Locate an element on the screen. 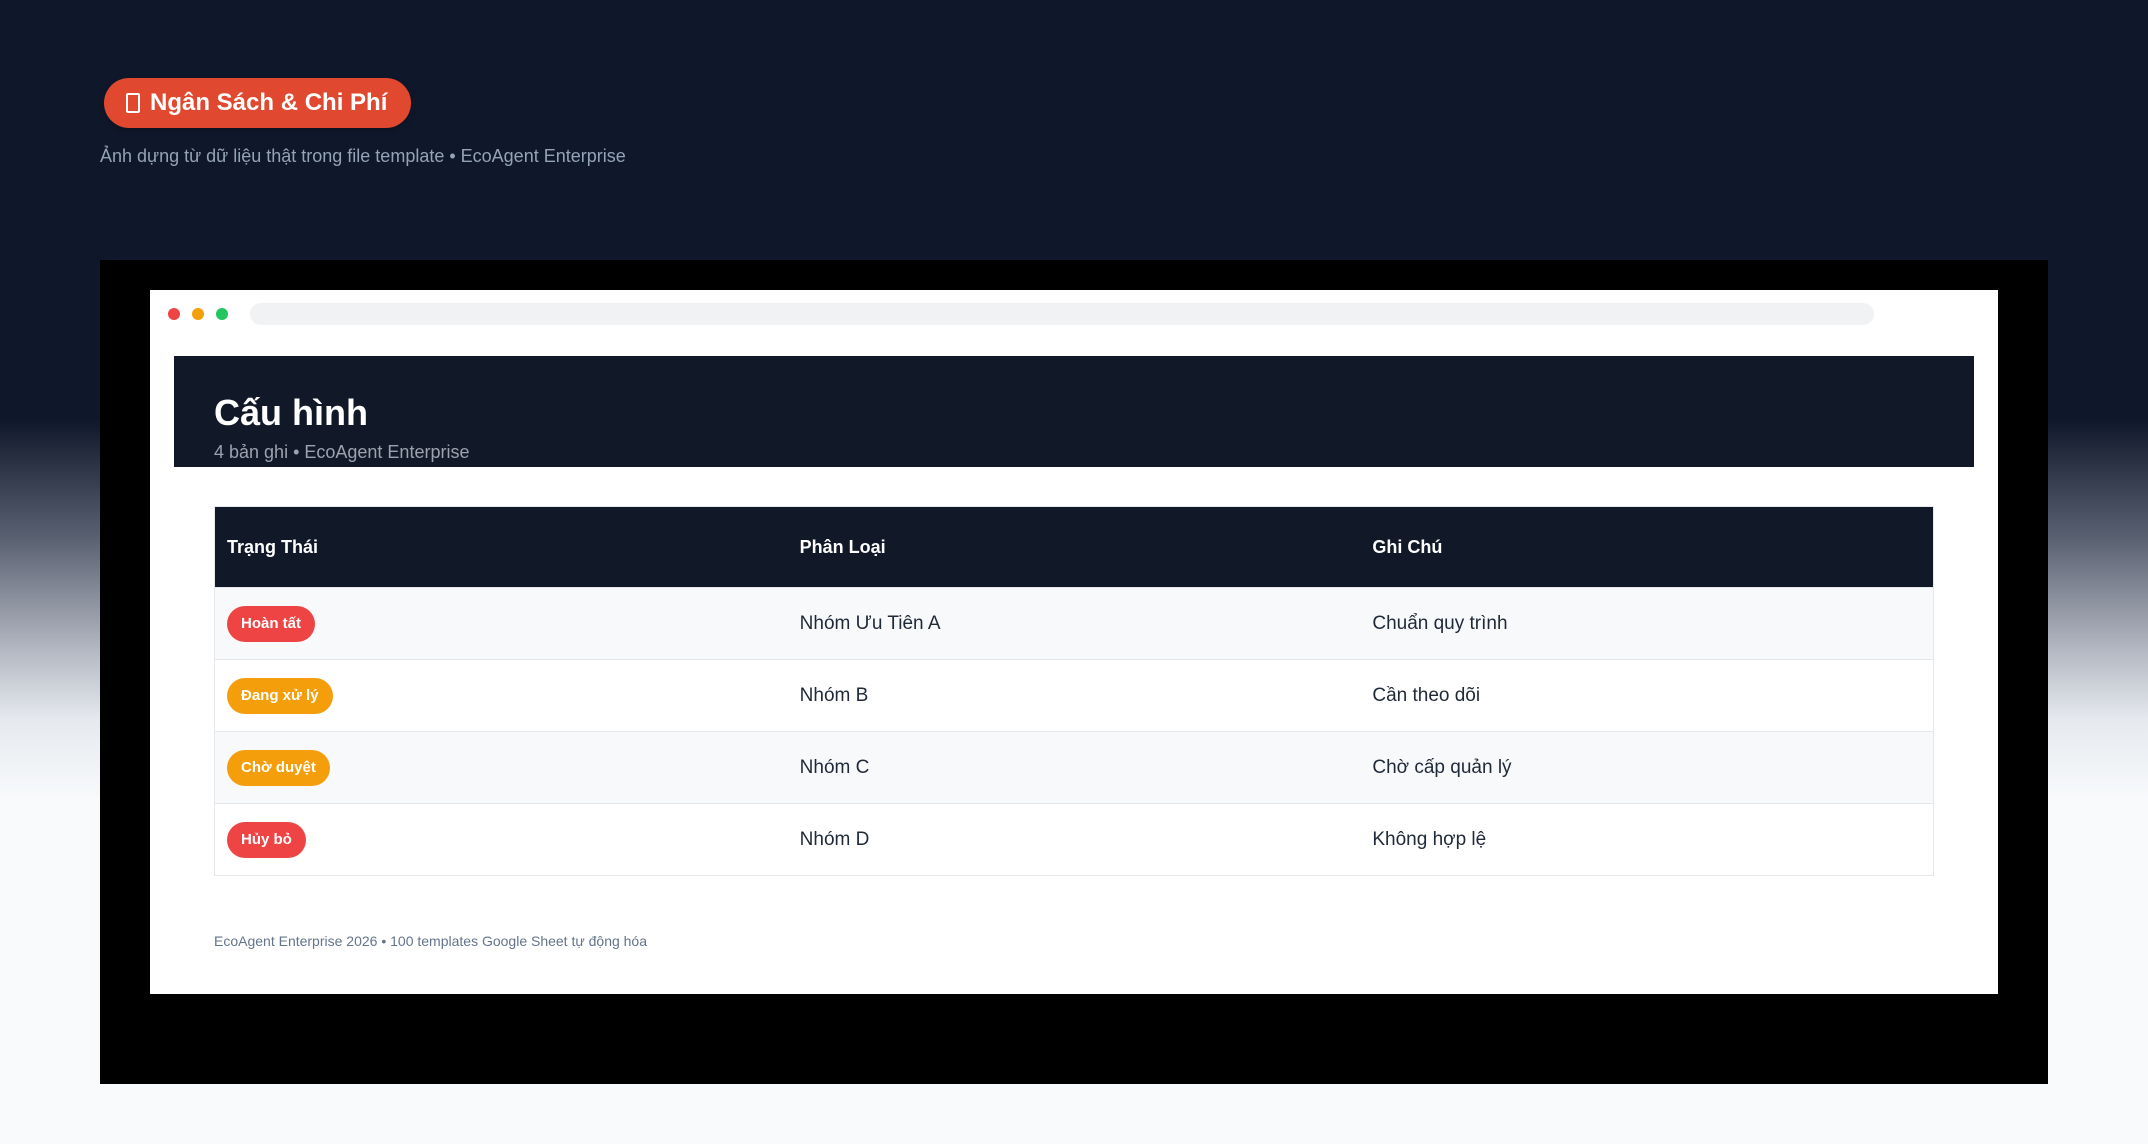 Image resolution: width=2148 pixels, height=1144 pixels. category-cell: Nhóm C is located at coordinates (834, 767).